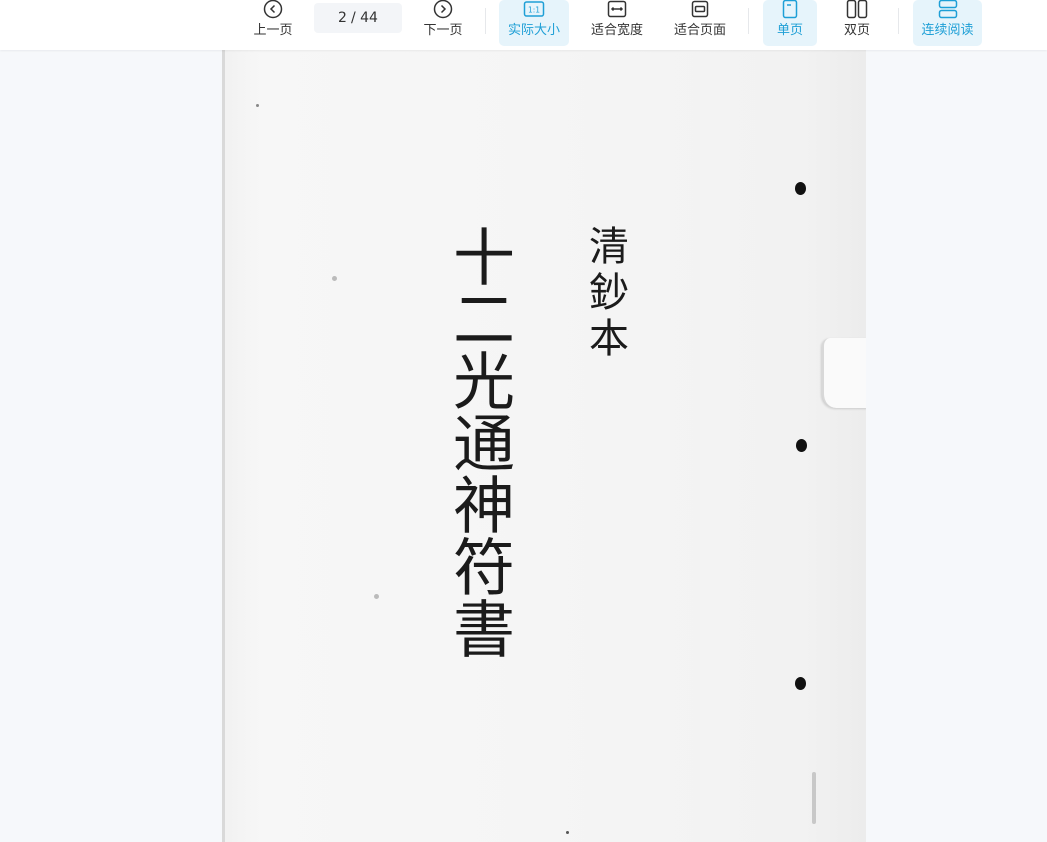  I want to click on total-pages: / 44, so click(364, 18).